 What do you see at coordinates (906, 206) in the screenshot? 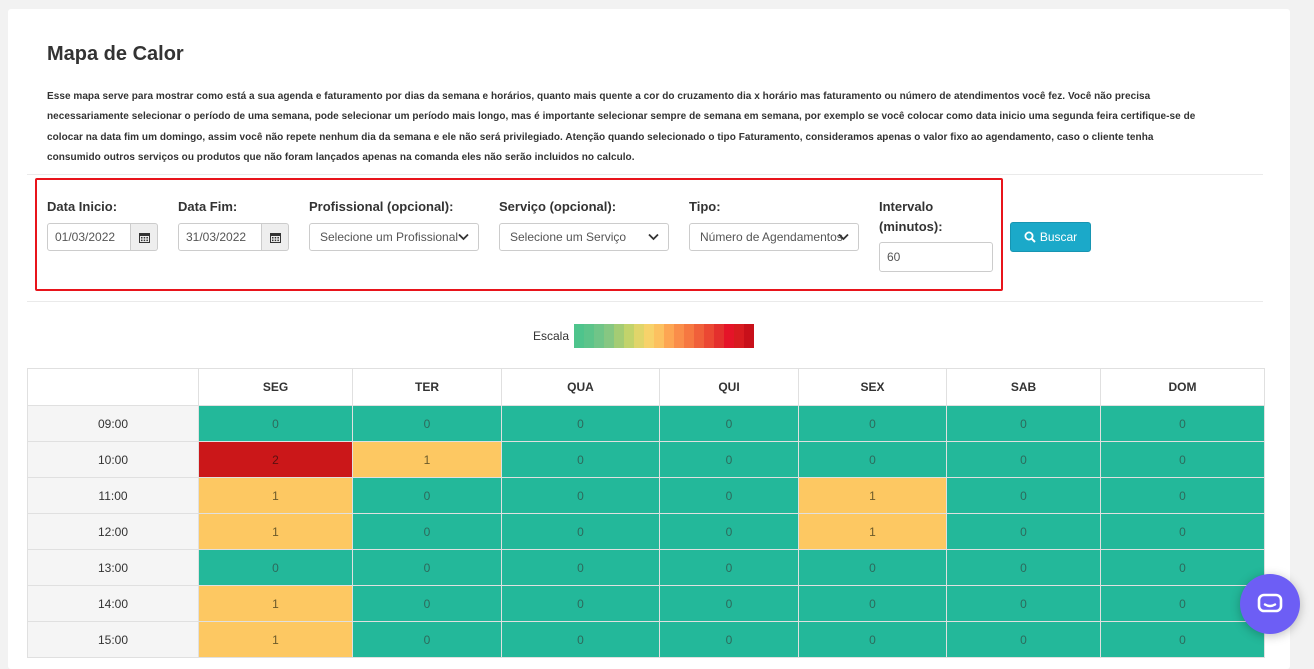
I see `interval-label-line: Intervalo` at bounding box center [906, 206].